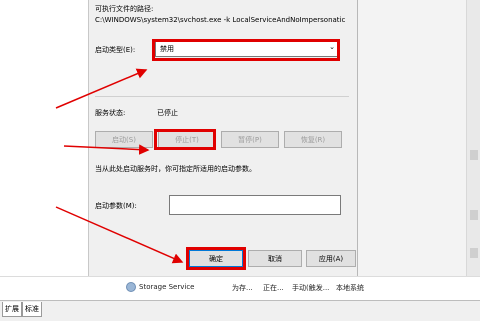 The height and width of the screenshot is (321, 480). I want to click on arrow-to-startup-type, so click(101, 88).